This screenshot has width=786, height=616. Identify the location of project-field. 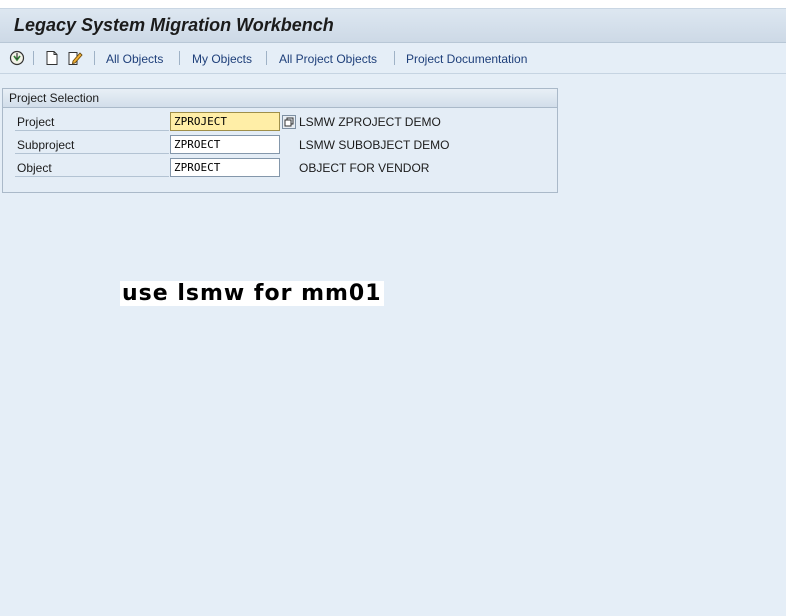
(225, 121).